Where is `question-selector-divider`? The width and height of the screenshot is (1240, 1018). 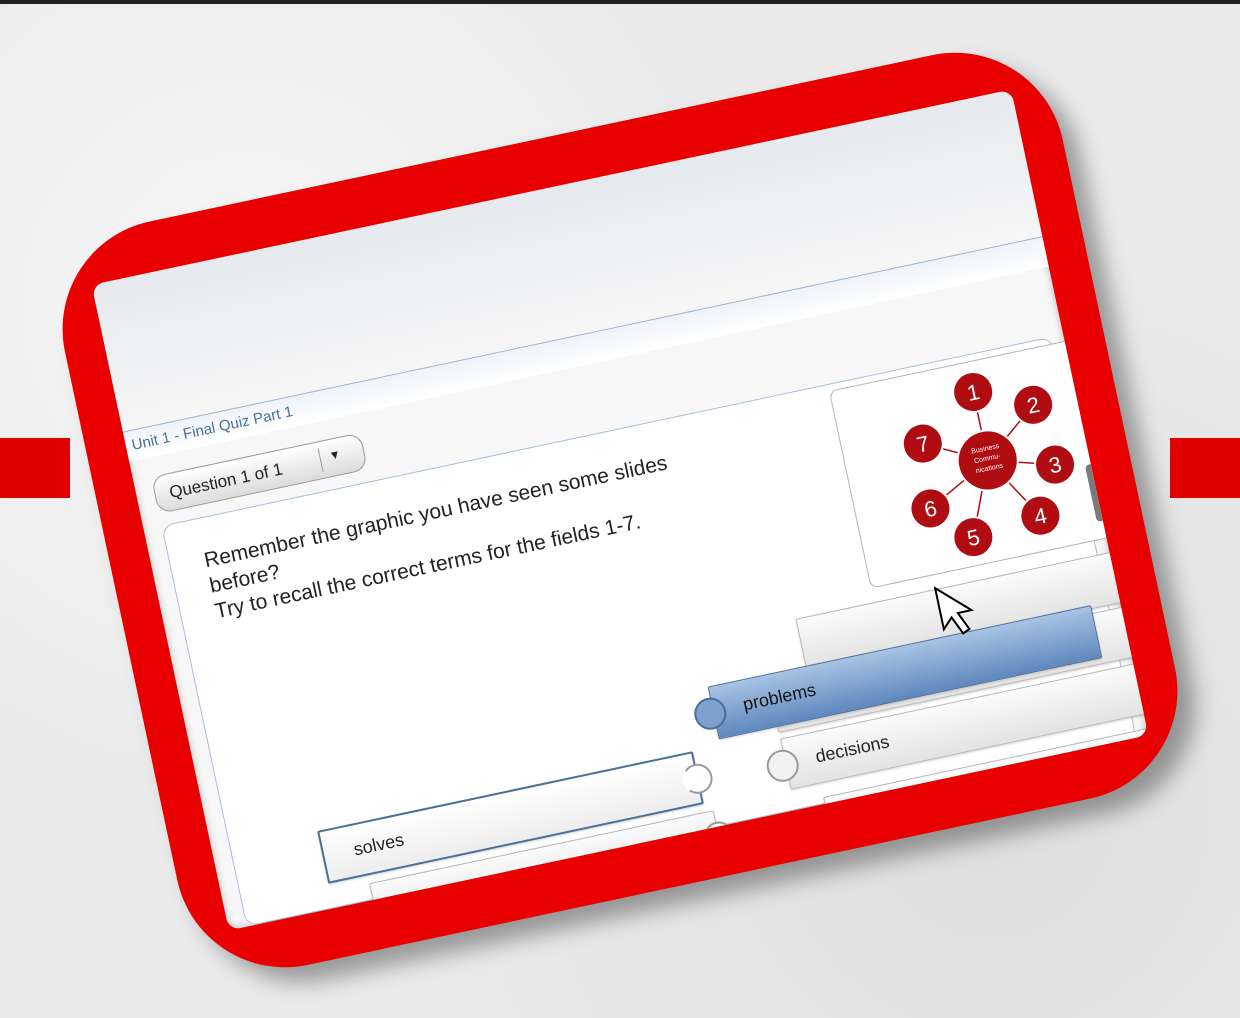
question-selector-divider is located at coordinates (320, 460).